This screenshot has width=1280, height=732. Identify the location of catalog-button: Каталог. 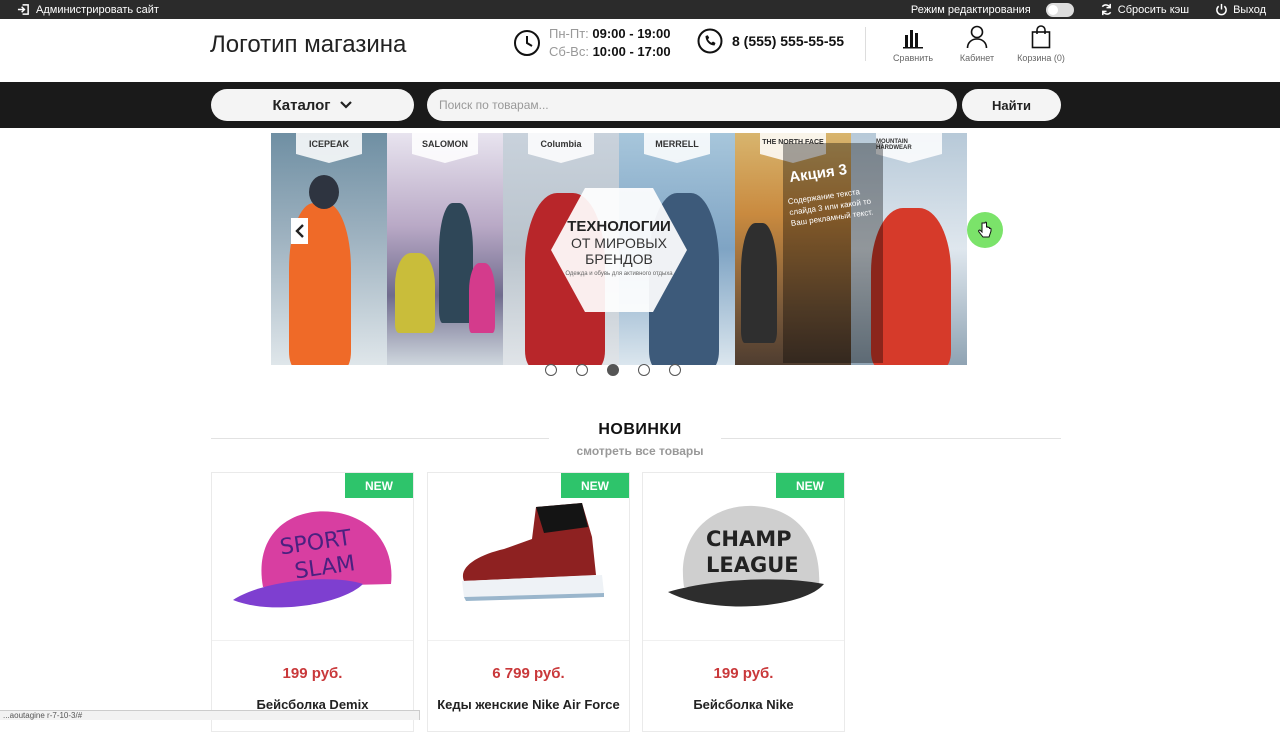
(312, 105).